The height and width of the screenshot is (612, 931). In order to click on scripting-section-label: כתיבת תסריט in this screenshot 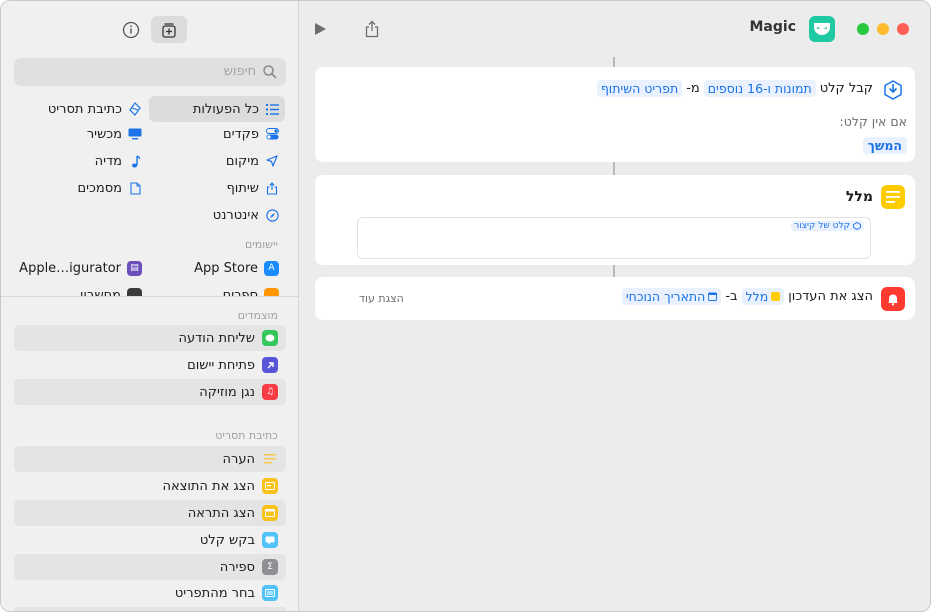, I will do `click(246, 435)`.